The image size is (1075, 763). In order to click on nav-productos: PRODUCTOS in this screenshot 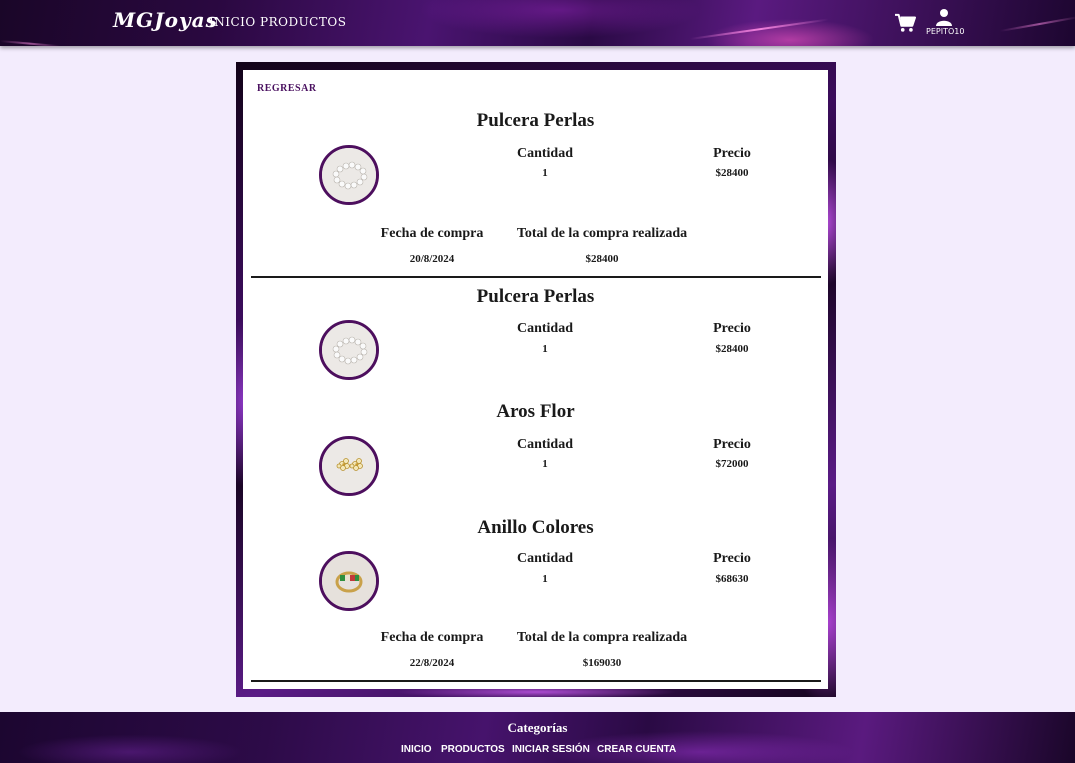, I will do `click(303, 22)`.